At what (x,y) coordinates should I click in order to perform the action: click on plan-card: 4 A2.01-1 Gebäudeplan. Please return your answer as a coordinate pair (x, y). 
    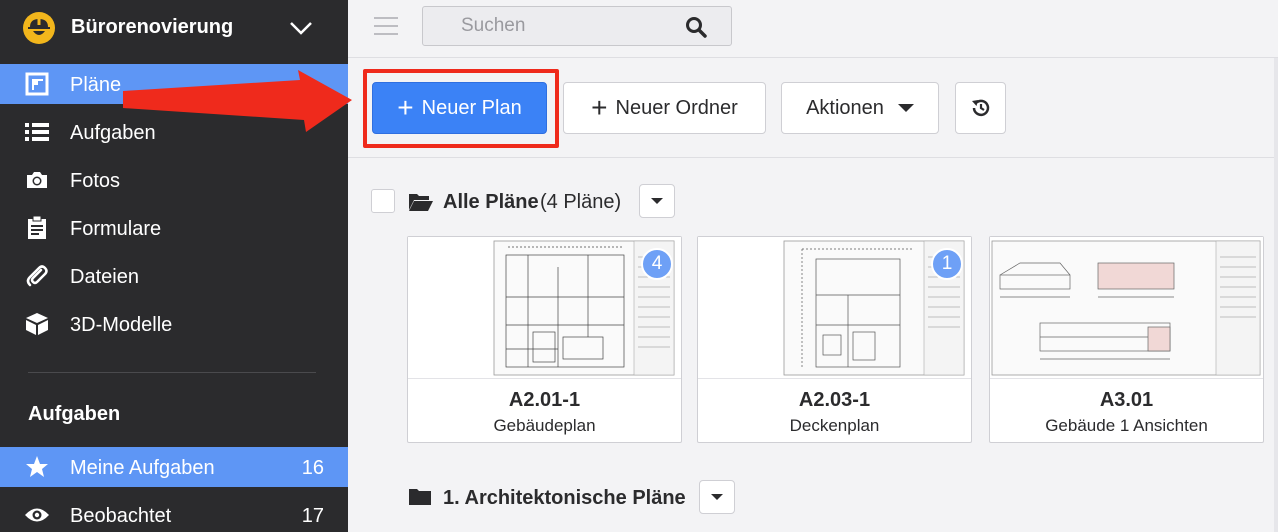
    Looking at the image, I should click on (544, 339).